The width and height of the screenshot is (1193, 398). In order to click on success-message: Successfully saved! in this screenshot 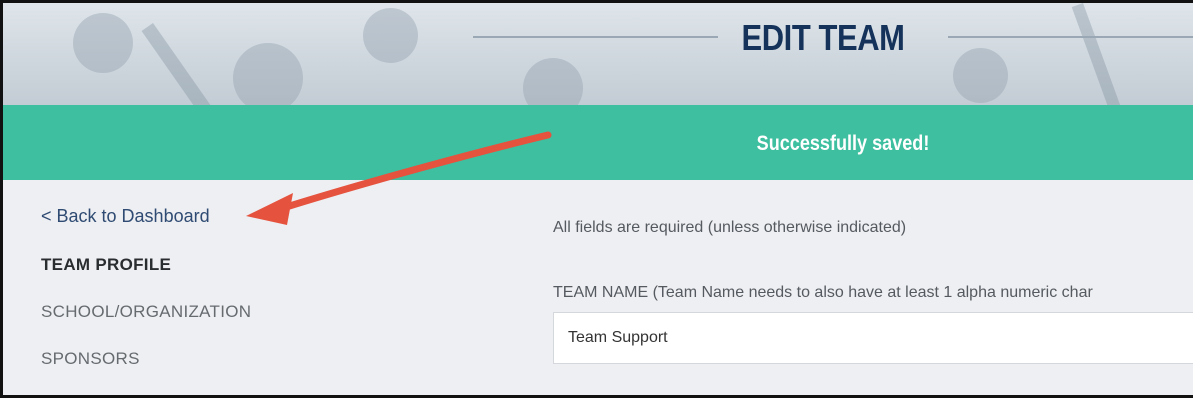, I will do `click(843, 143)`.